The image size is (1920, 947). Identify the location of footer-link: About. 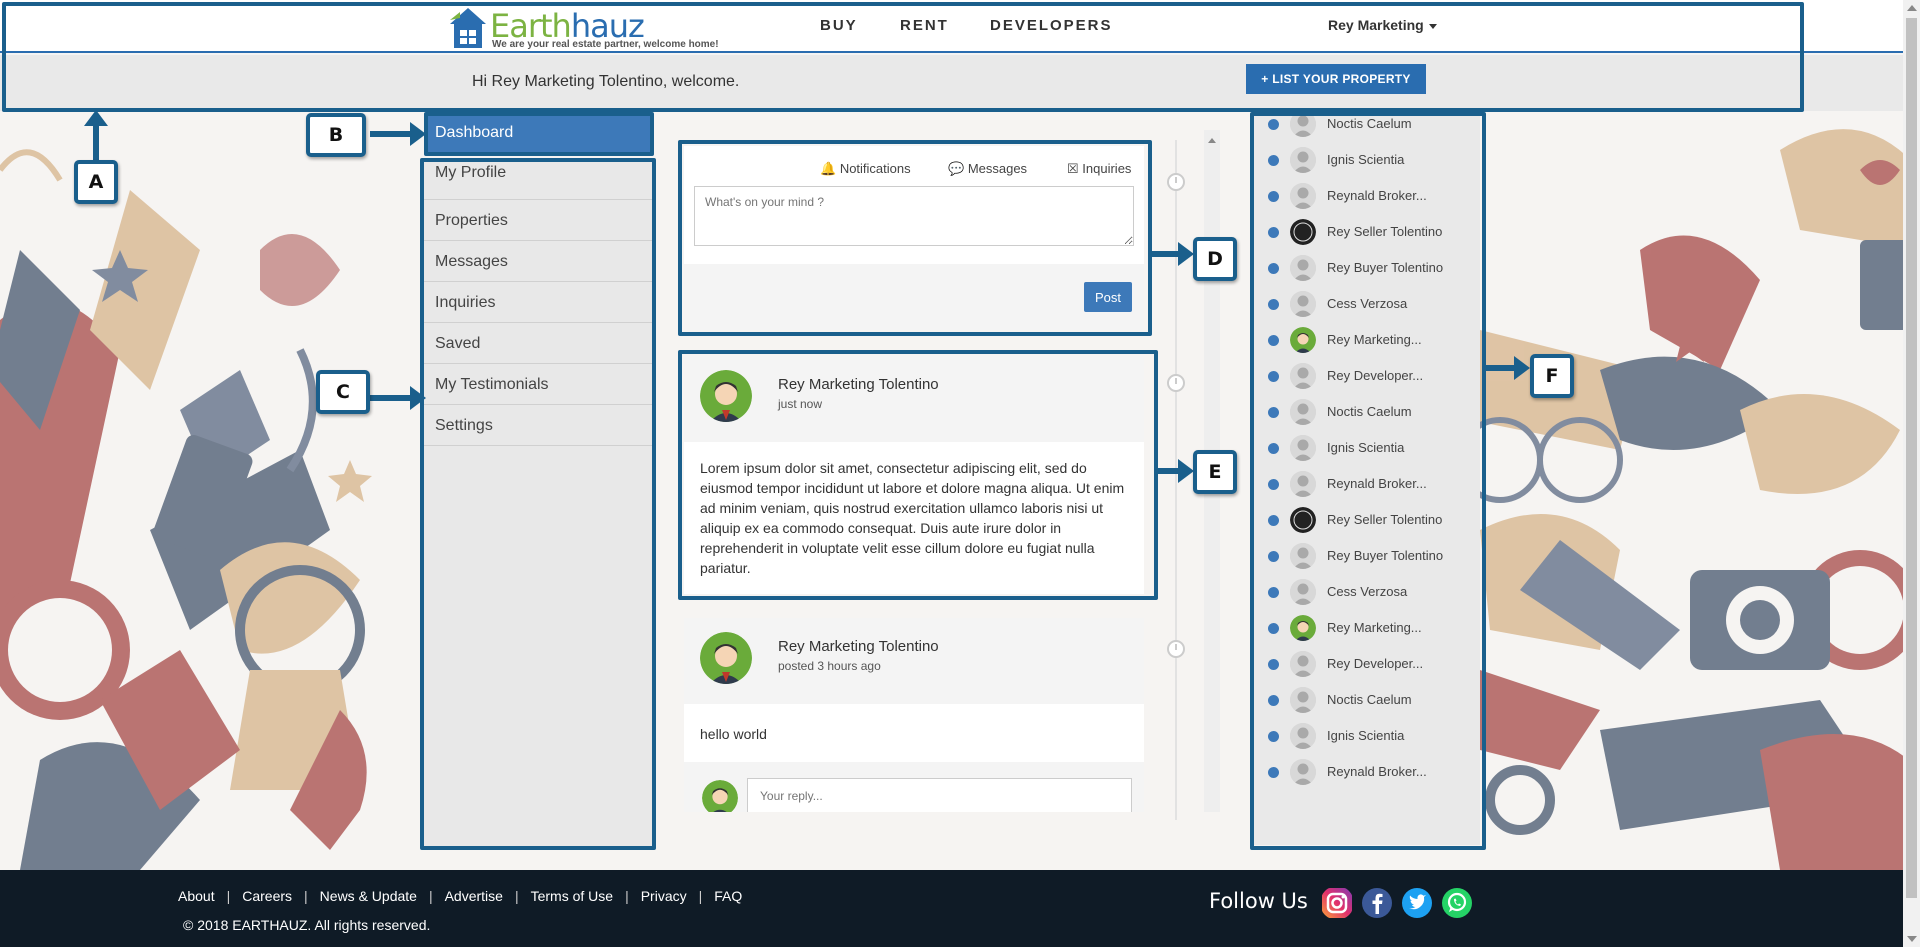
(196, 896).